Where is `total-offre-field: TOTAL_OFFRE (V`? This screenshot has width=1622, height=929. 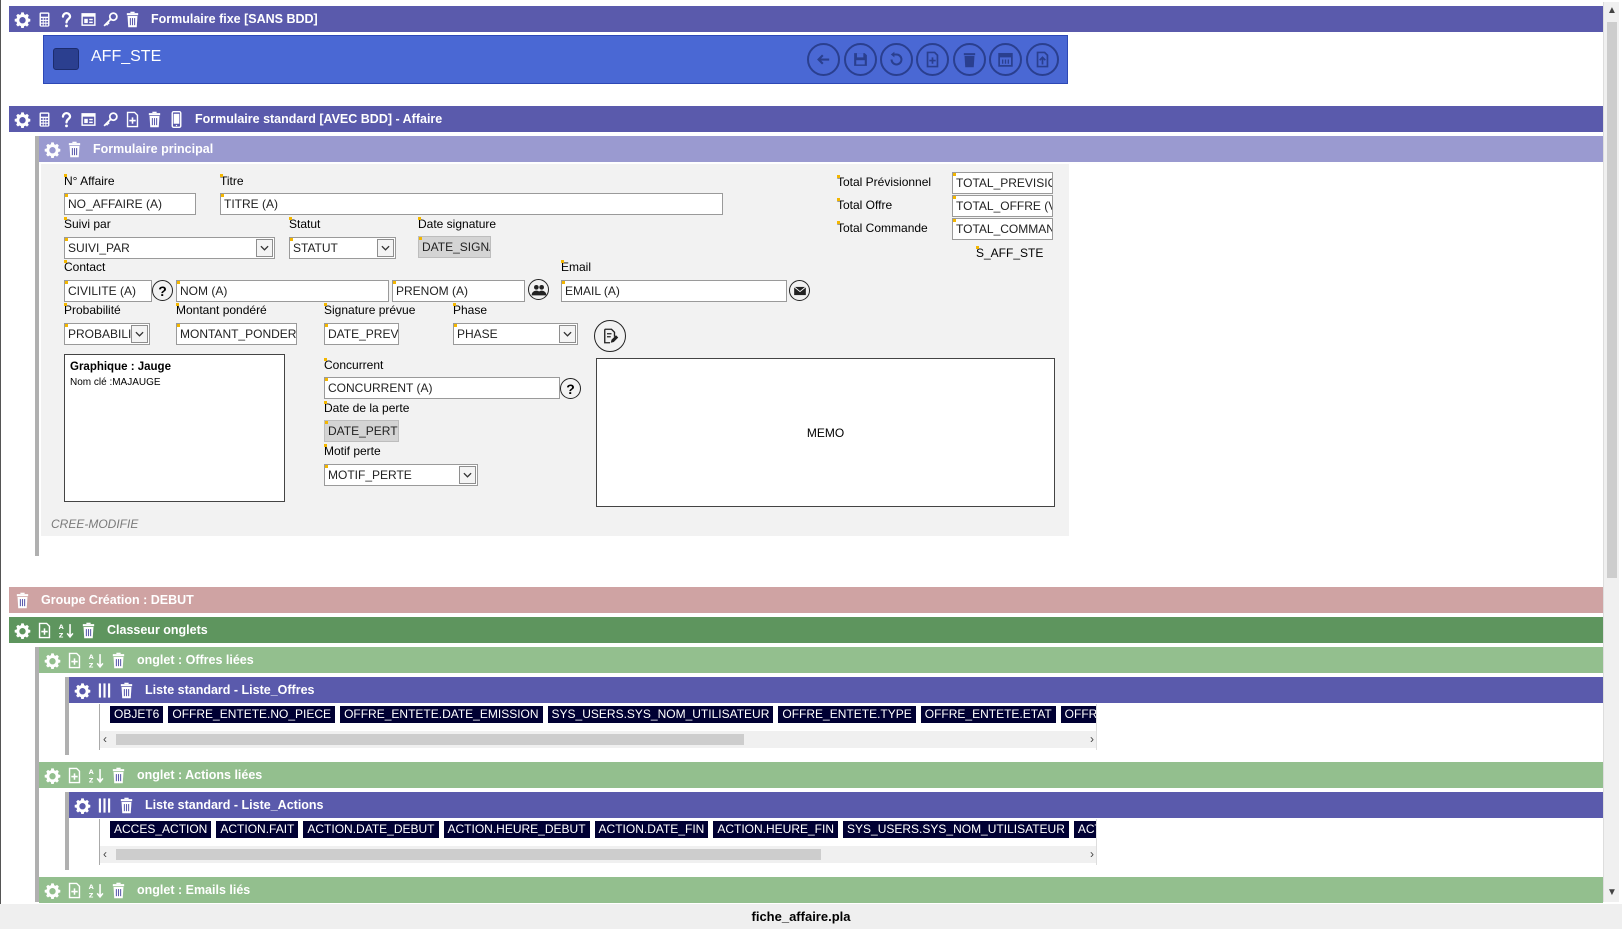 total-offre-field: TOTAL_OFFRE (V is located at coordinates (1002, 206).